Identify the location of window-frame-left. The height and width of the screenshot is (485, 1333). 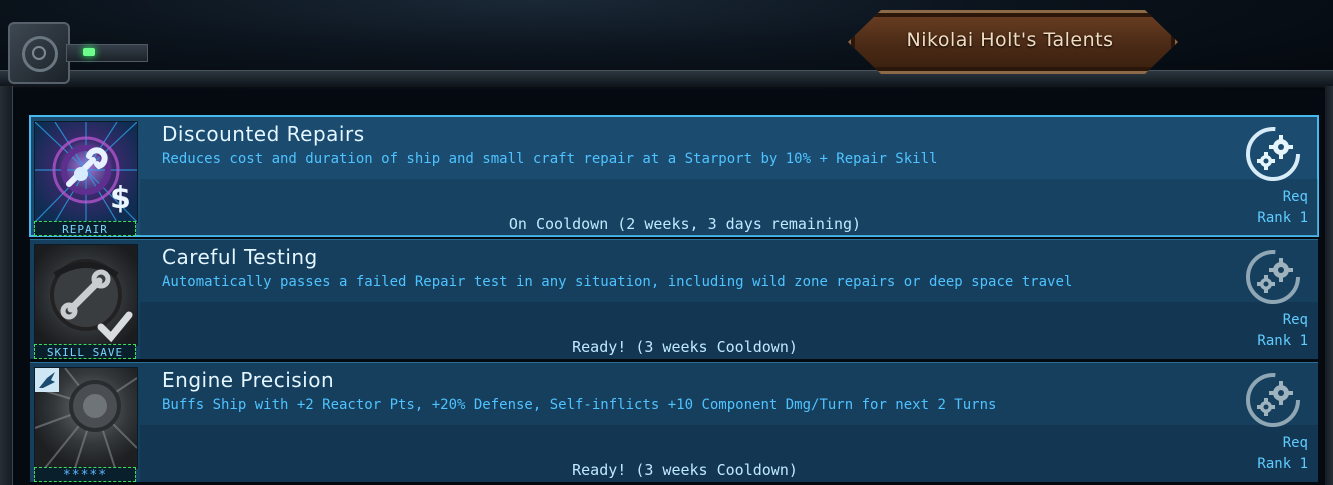
(6, 285).